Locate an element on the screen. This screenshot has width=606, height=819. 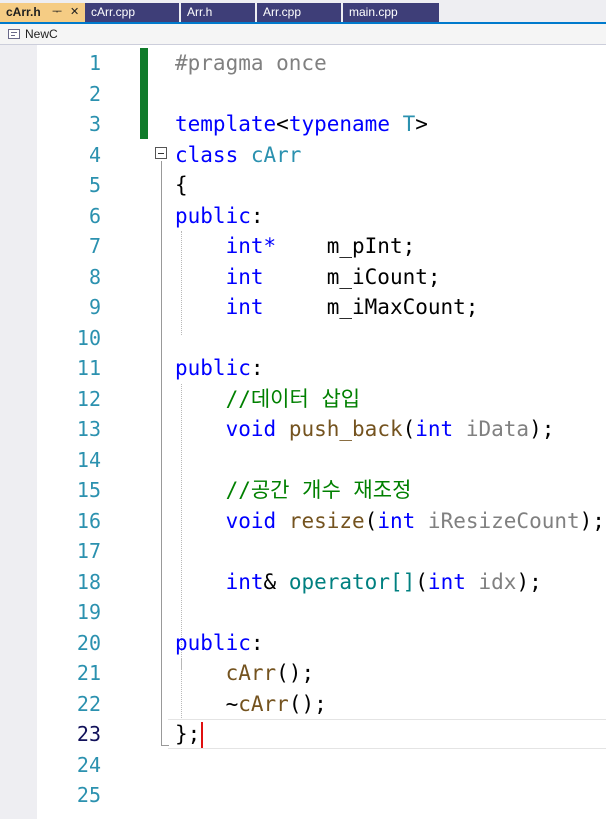
code-line-8: int m_iCount; is located at coordinates (390, 277).